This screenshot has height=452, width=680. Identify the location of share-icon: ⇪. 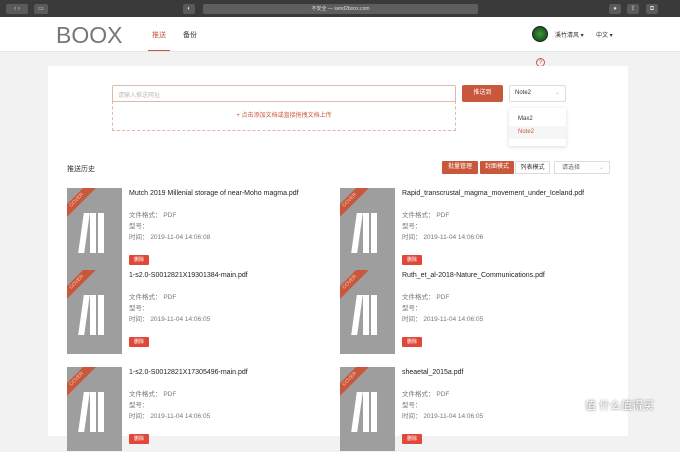
(633, 9).